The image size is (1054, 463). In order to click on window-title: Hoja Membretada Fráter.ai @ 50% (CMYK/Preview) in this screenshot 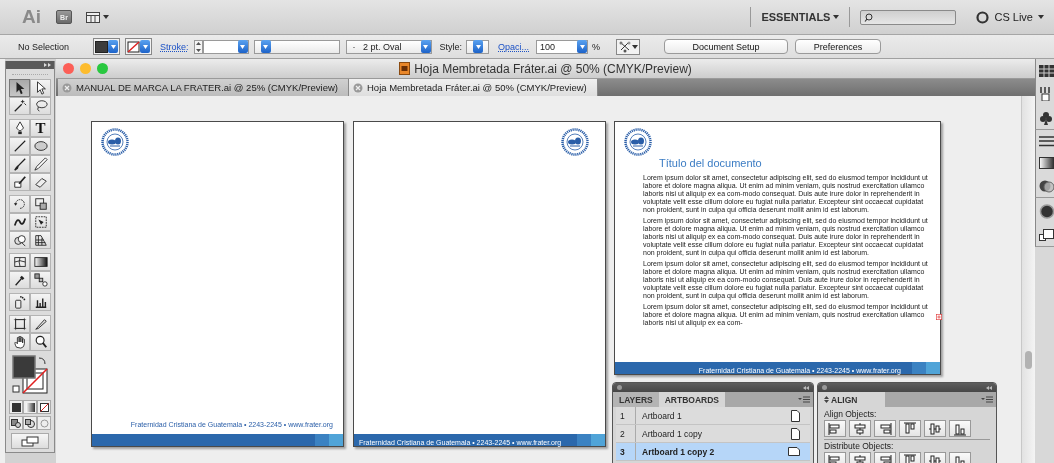, I will do `click(553, 68)`.